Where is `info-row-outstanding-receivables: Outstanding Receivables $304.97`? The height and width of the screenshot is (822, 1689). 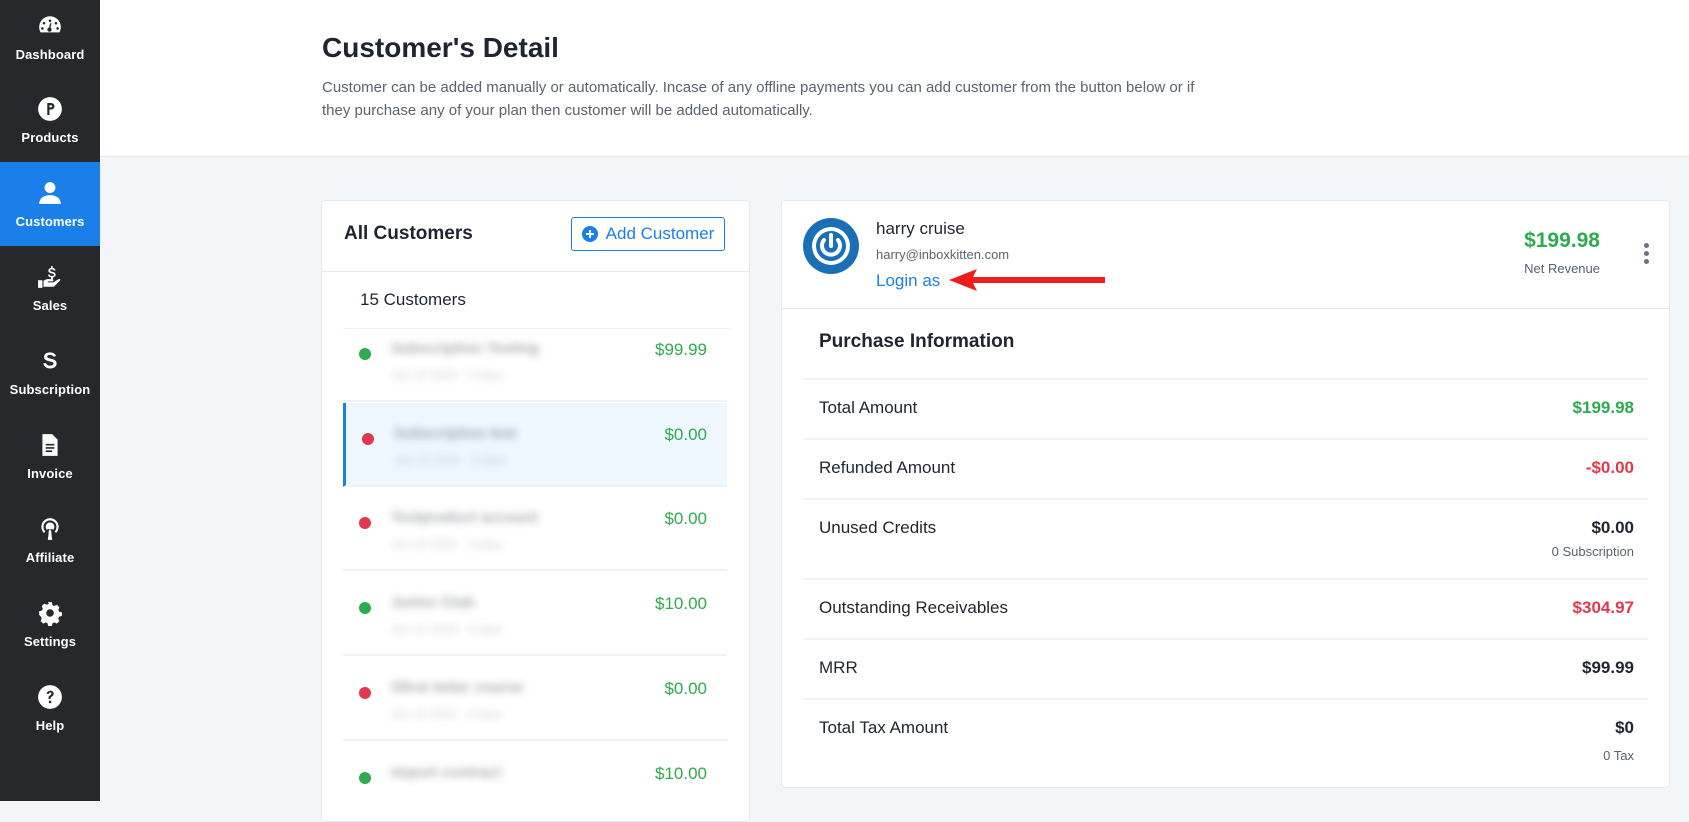
info-row-outstanding-receivables: Outstanding Receivables $304.97 is located at coordinates (1225, 608).